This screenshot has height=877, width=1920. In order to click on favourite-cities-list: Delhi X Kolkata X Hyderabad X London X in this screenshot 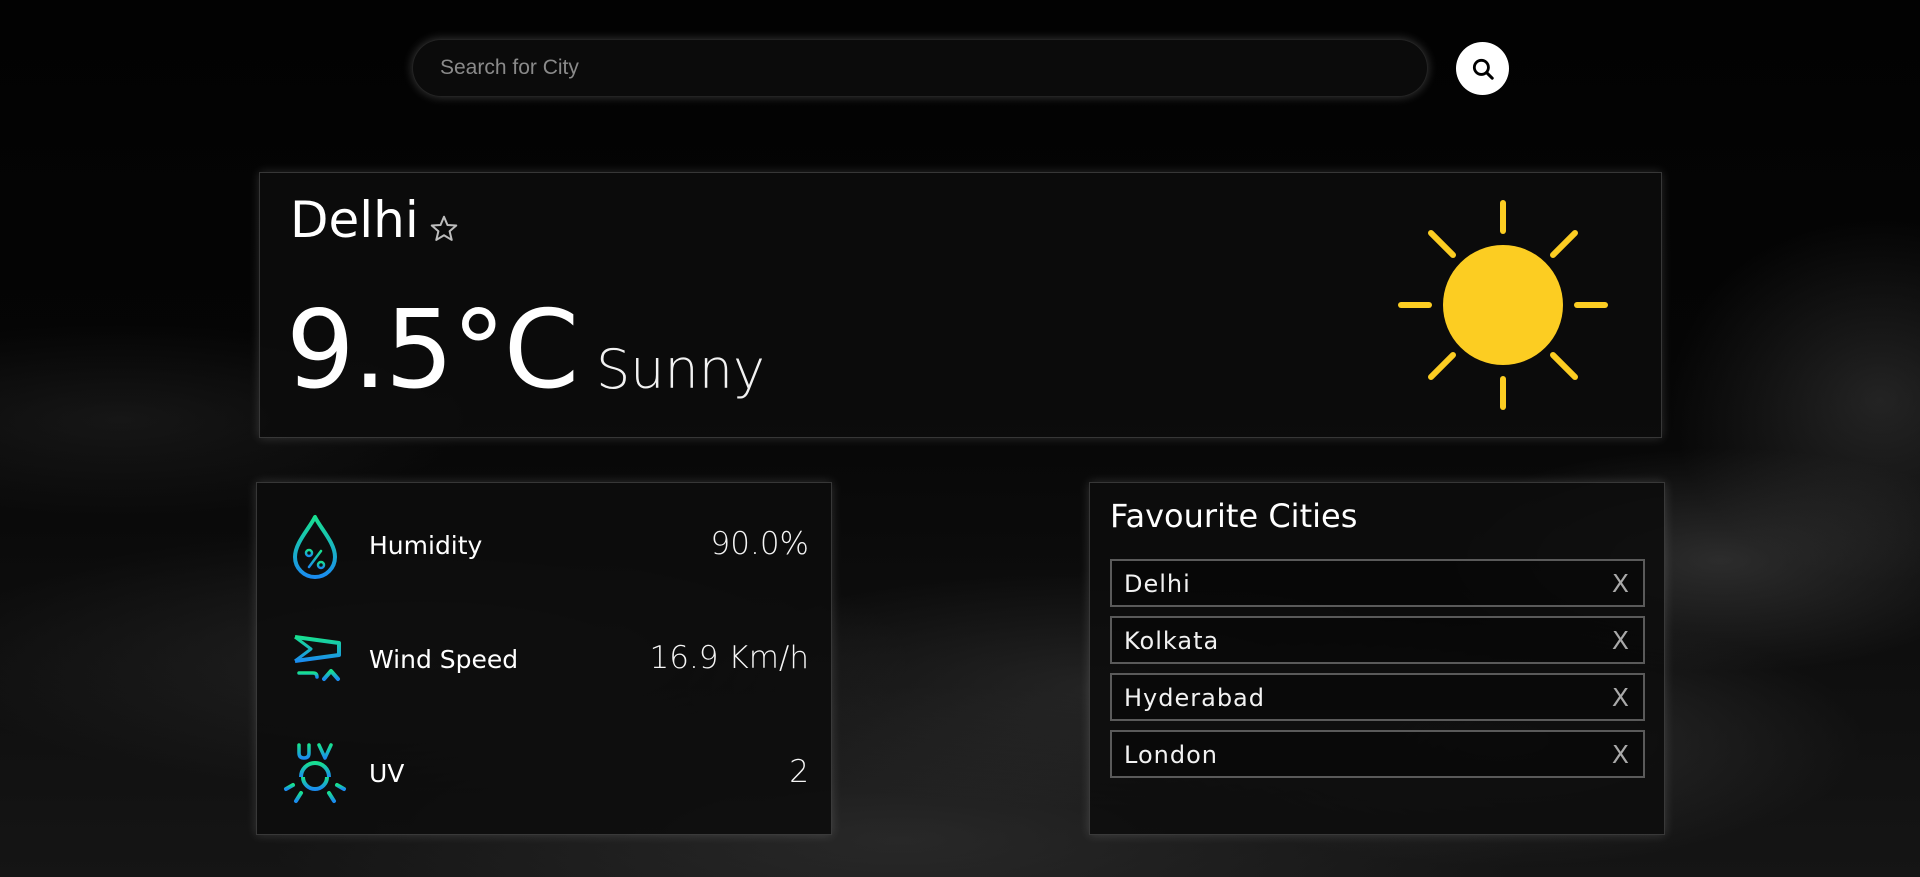, I will do `click(1377, 673)`.